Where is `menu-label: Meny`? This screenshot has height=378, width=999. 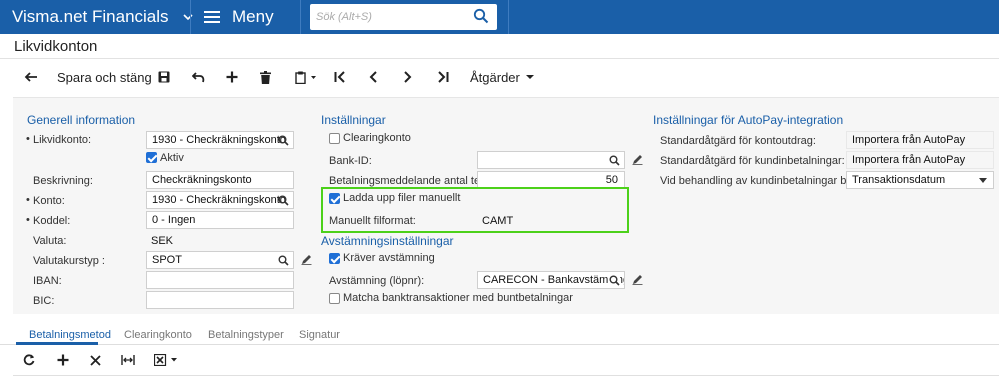 menu-label: Meny is located at coordinates (253, 16).